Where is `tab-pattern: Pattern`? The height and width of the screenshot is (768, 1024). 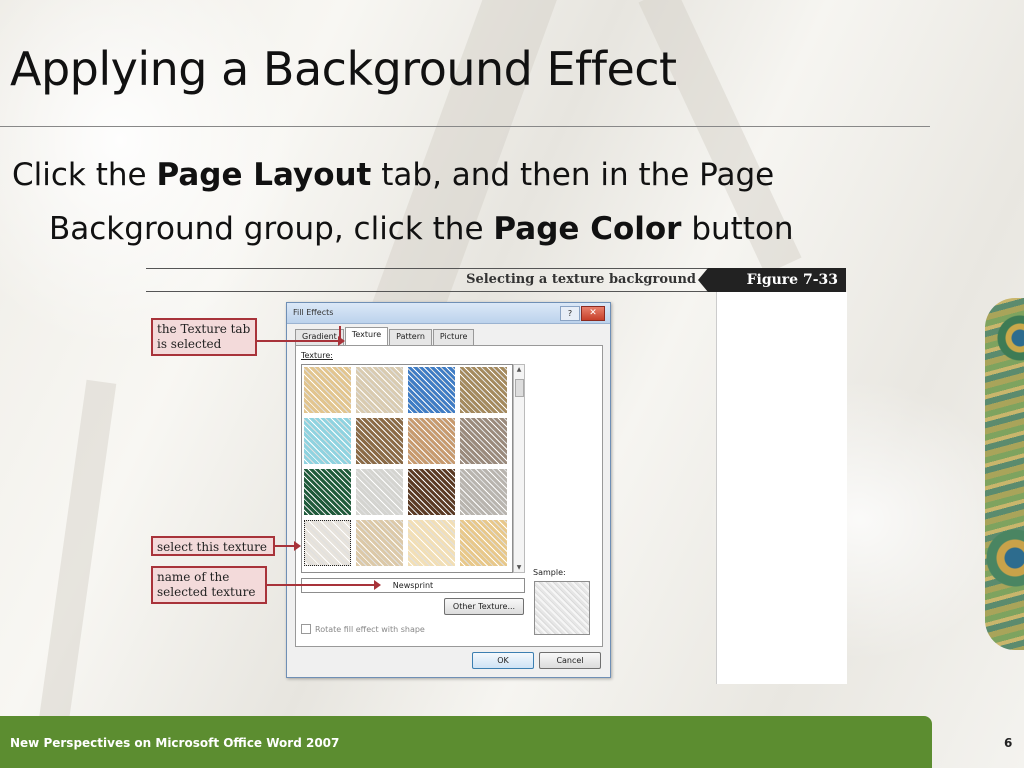
tab-pattern: Pattern is located at coordinates (410, 337).